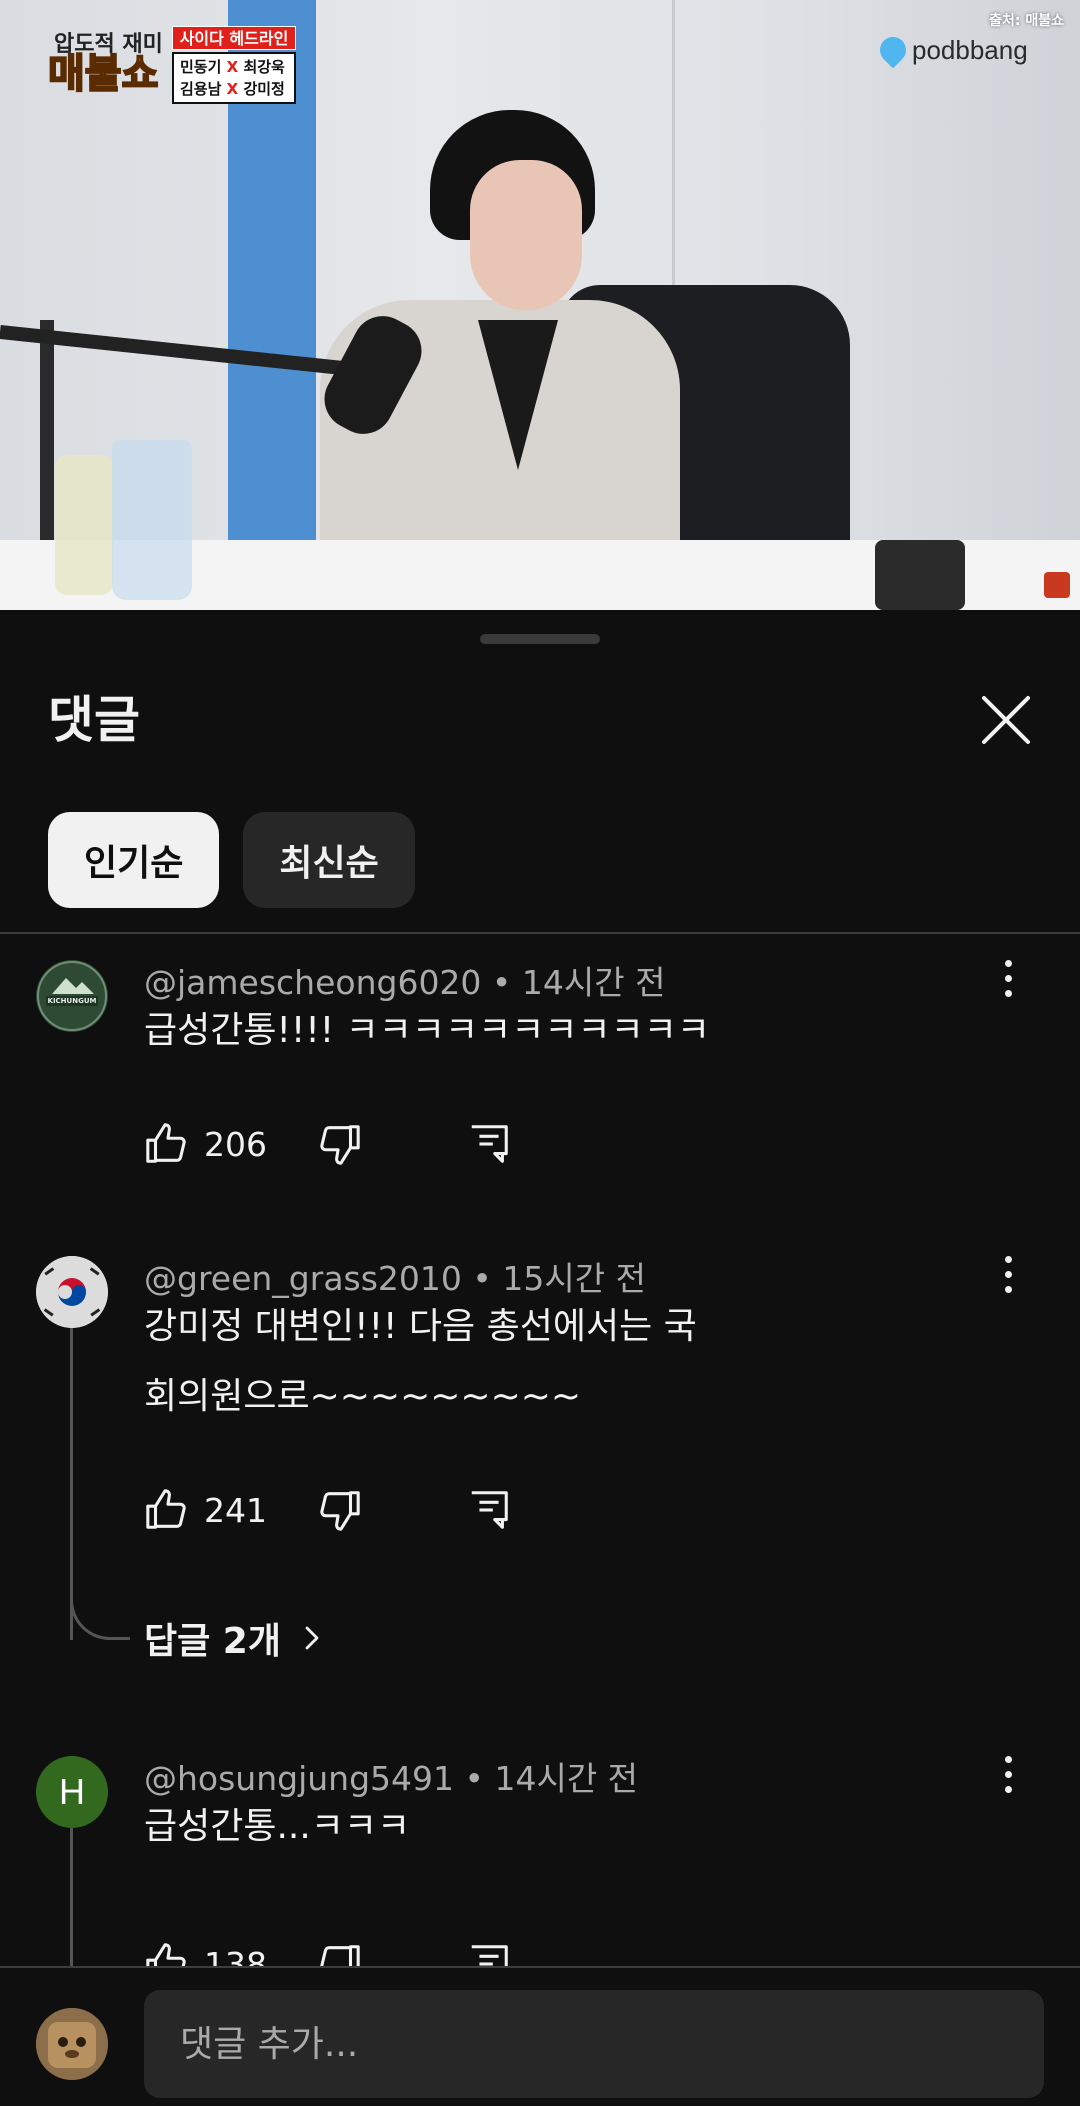 The height and width of the screenshot is (2106, 1080). I want to click on speaker-face, so click(526, 235).